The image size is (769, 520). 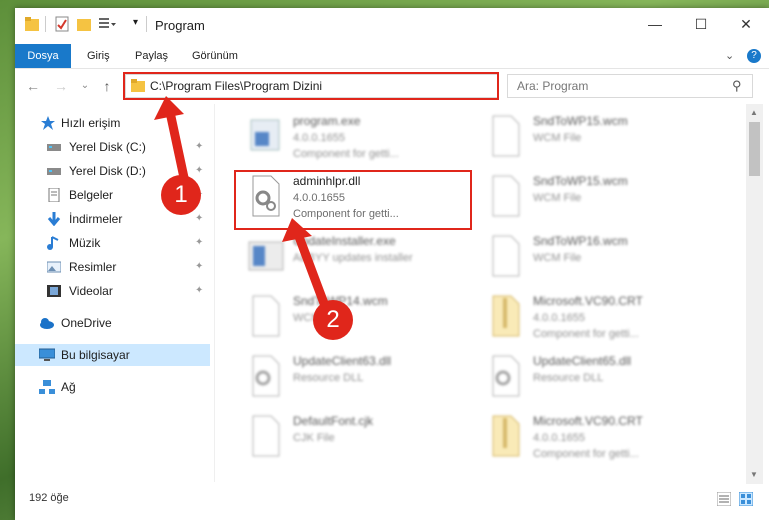 I want to click on search-icon: ⚲, so click(x=737, y=86).